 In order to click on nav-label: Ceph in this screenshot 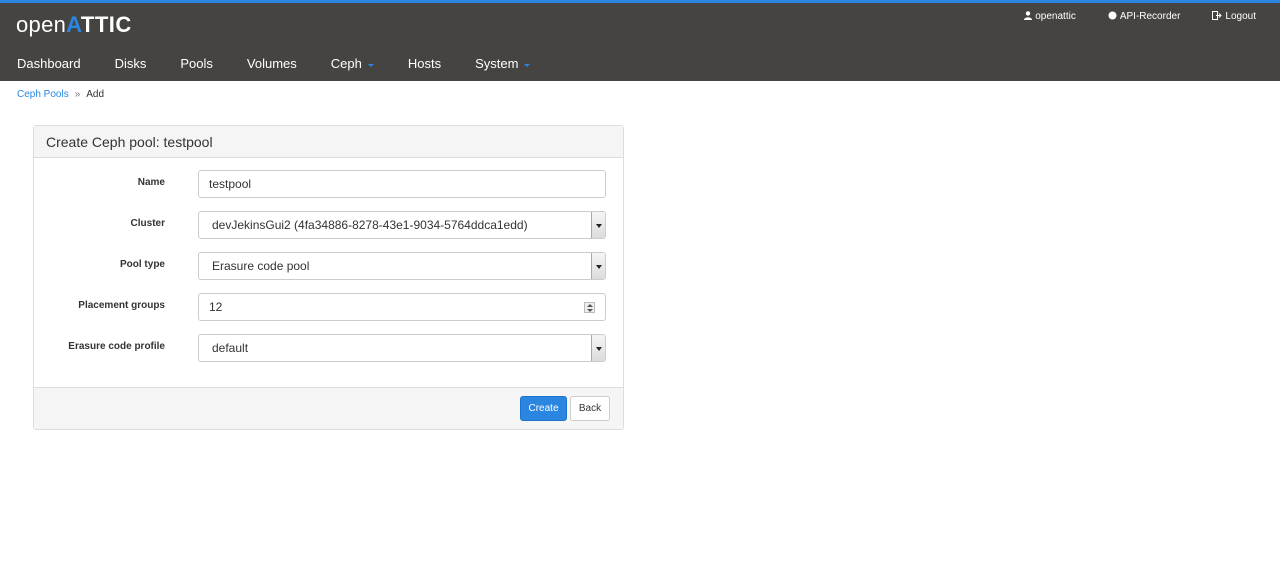, I will do `click(346, 63)`.